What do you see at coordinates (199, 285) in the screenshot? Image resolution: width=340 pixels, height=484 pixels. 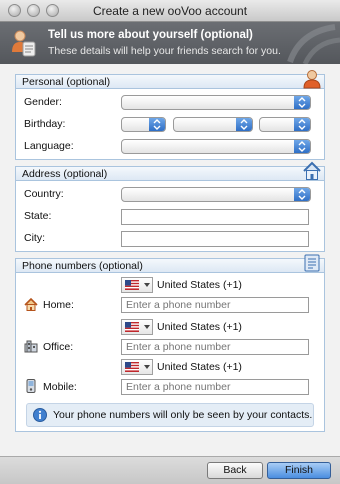 I see `home-country-text: United States (+1)` at bounding box center [199, 285].